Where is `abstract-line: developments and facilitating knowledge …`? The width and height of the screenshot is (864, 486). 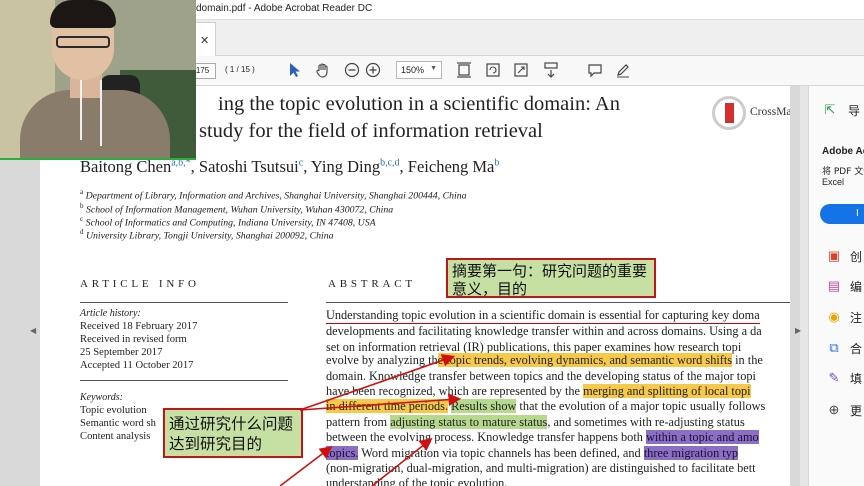 abstract-line: developments and facilitating knowledge … is located at coordinates (544, 331).